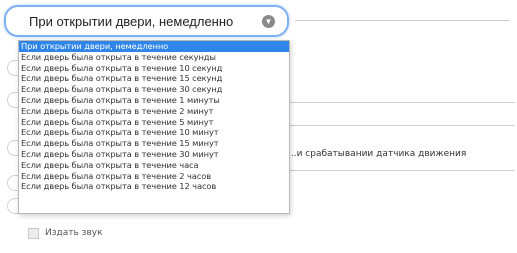 The width and height of the screenshot is (517, 253). Describe the element at coordinates (402, 20) in the screenshot. I see `fieldset-top-border` at that location.